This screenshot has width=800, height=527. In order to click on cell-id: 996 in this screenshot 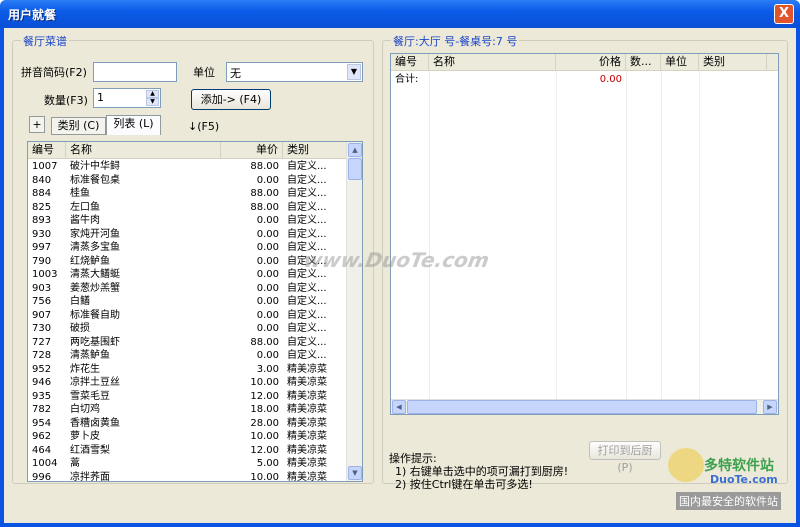, I will do `click(42, 476)`.